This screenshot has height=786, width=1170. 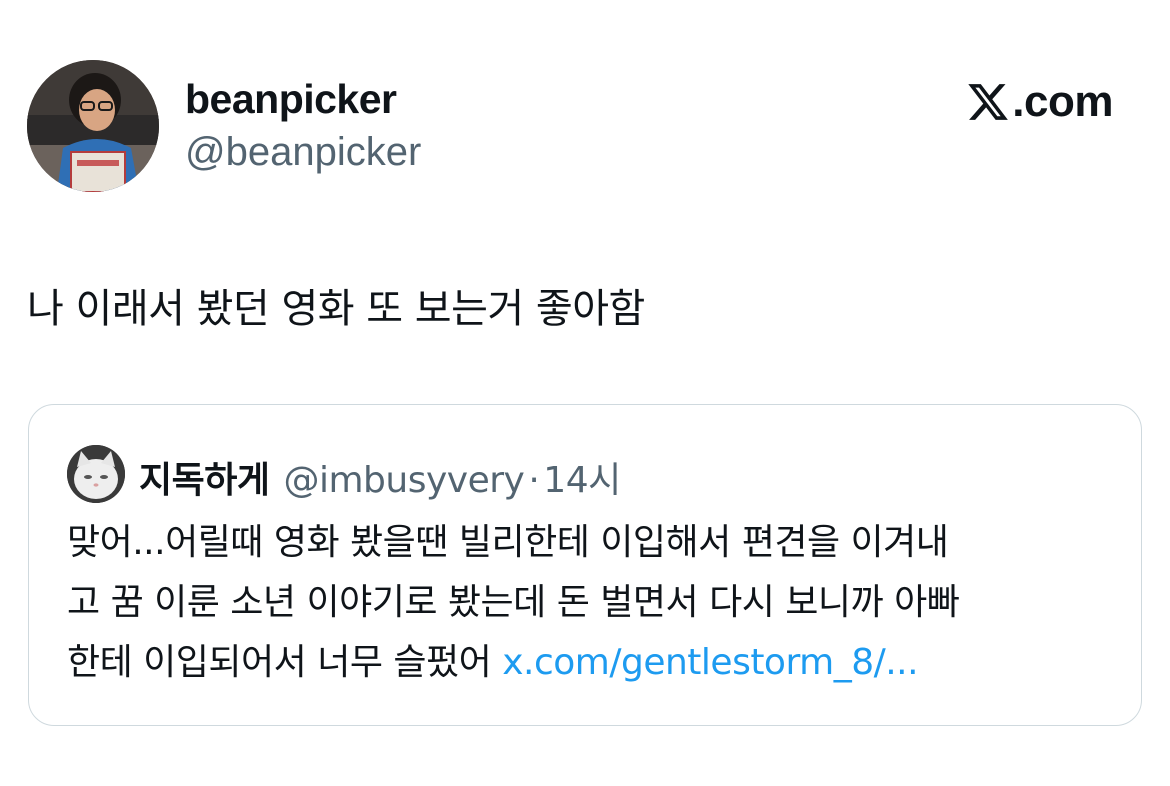 I want to click on author-avatar, so click(x=93, y=126).